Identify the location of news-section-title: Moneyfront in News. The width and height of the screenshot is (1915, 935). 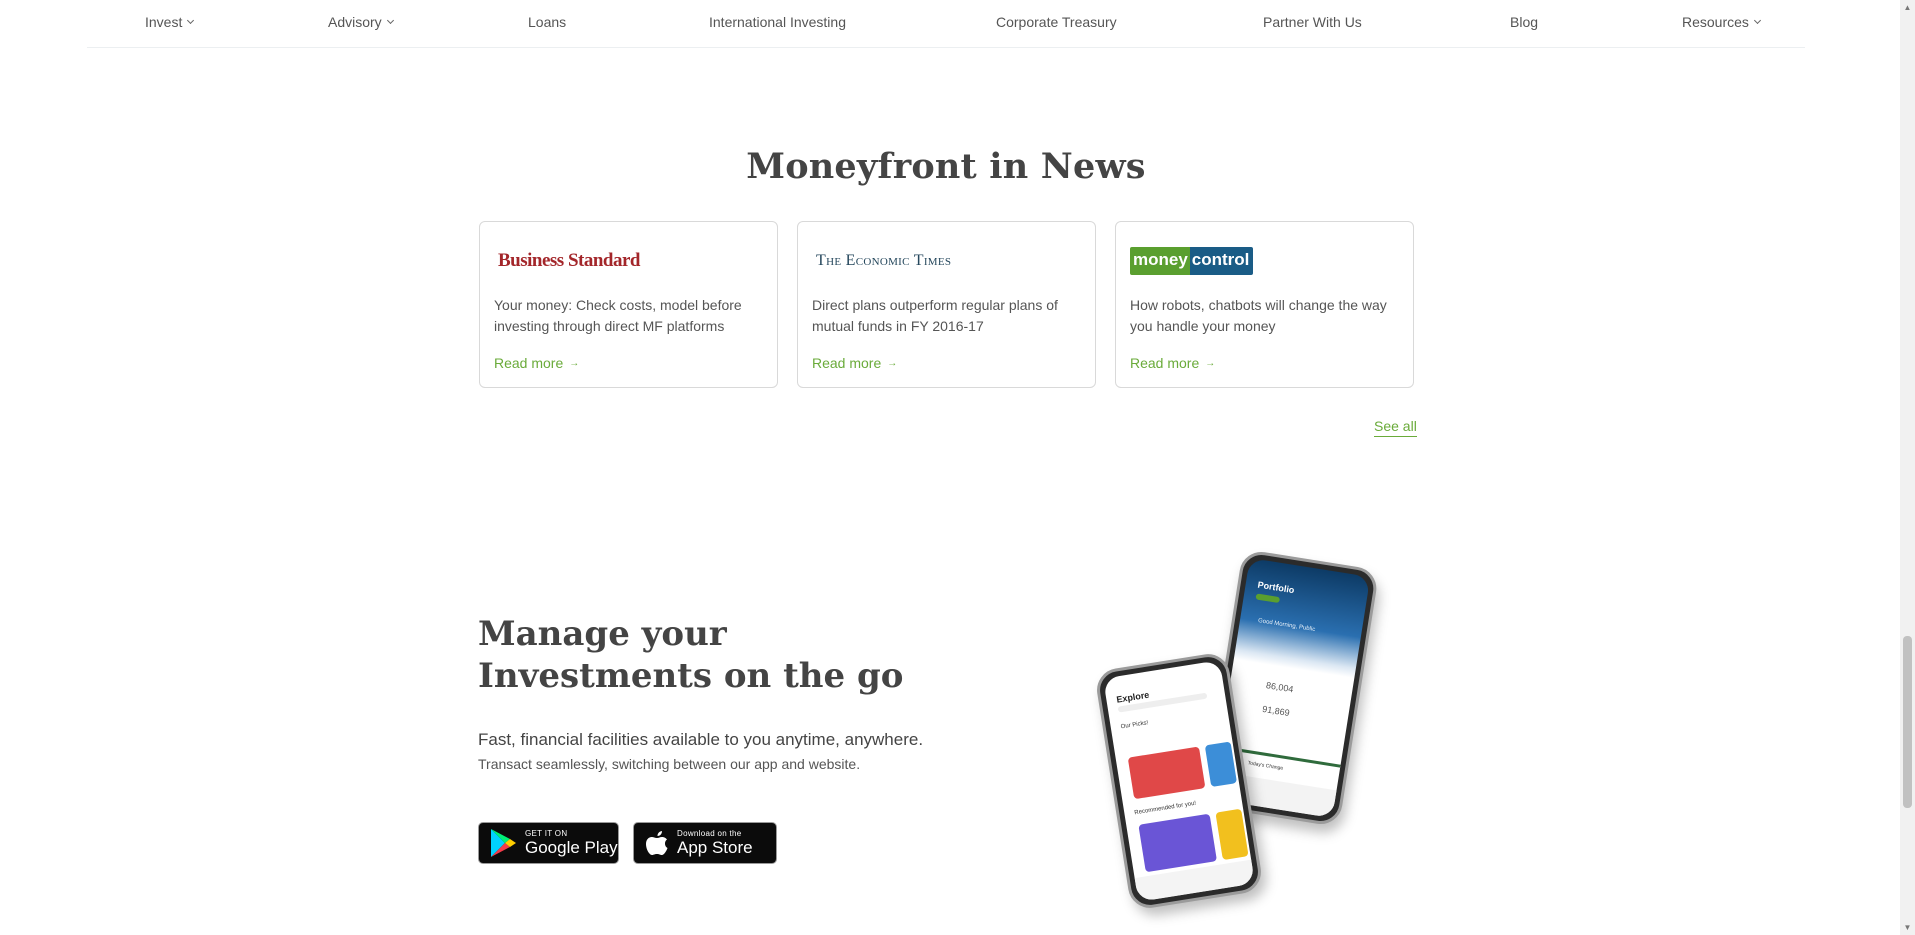
(946, 166).